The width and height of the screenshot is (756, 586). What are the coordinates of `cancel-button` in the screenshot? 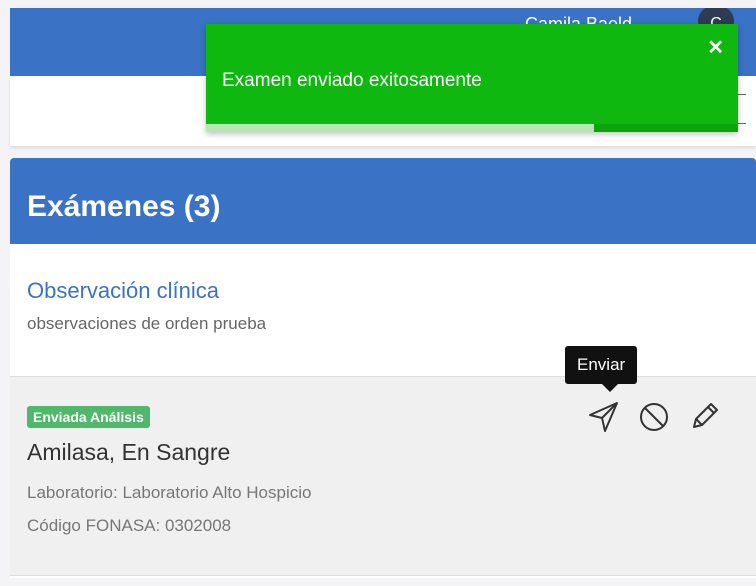 It's located at (654, 417).